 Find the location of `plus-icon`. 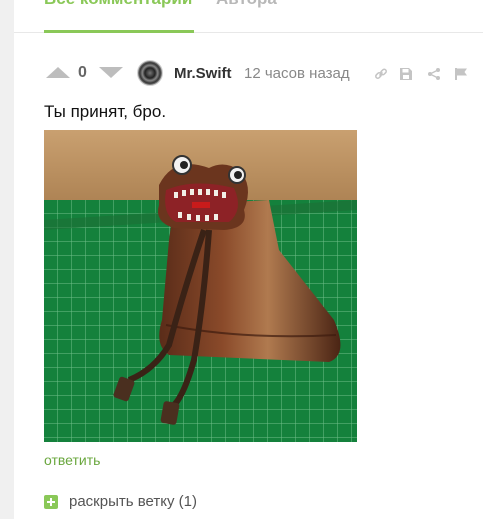

plus-icon is located at coordinates (51, 502).